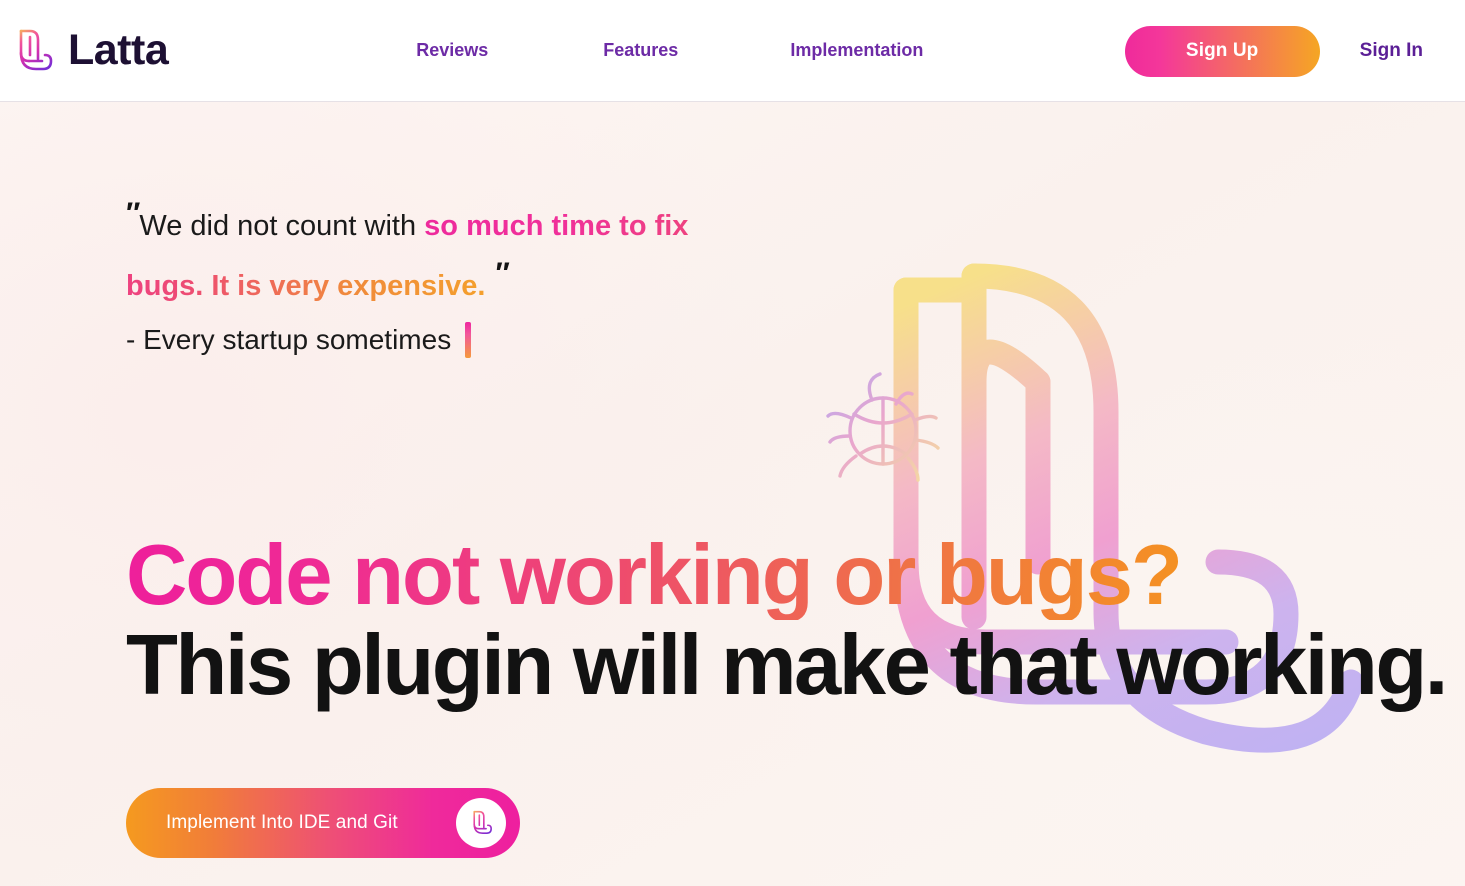 The height and width of the screenshot is (886, 1465). Describe the element at coordinates (282, 226) in the screenshot. I see `quote-plain-prefix: We did not count with` at that location.